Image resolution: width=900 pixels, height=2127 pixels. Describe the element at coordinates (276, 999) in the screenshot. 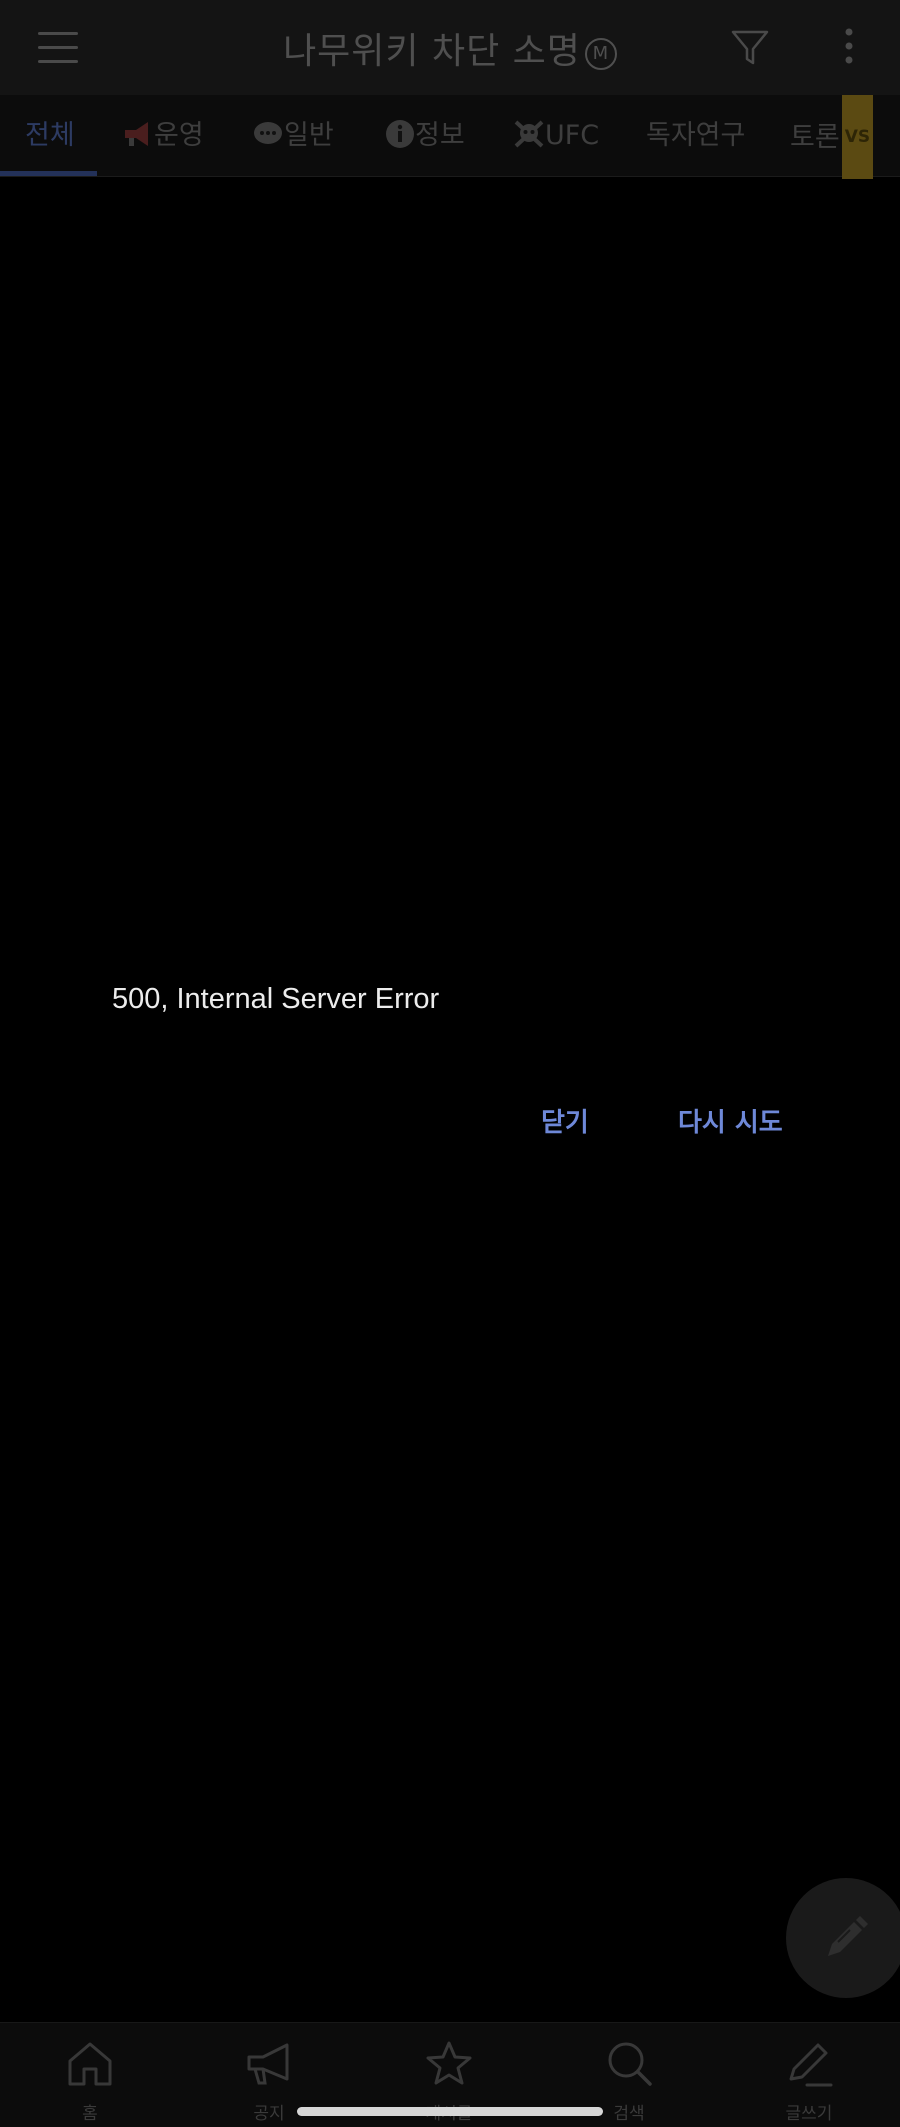

I see `error-message: 500, Internal Server Error` at that location.